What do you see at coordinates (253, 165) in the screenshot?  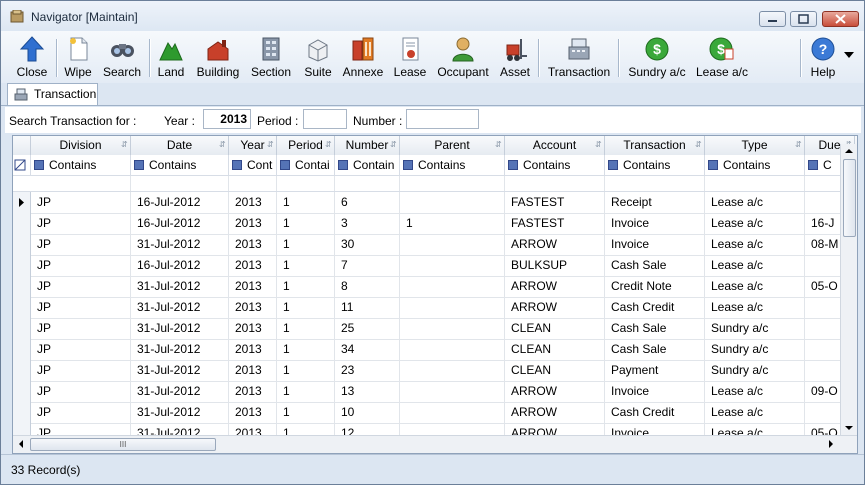 I see `filter-cell-year: Cont` at bounding box center [253, 165].